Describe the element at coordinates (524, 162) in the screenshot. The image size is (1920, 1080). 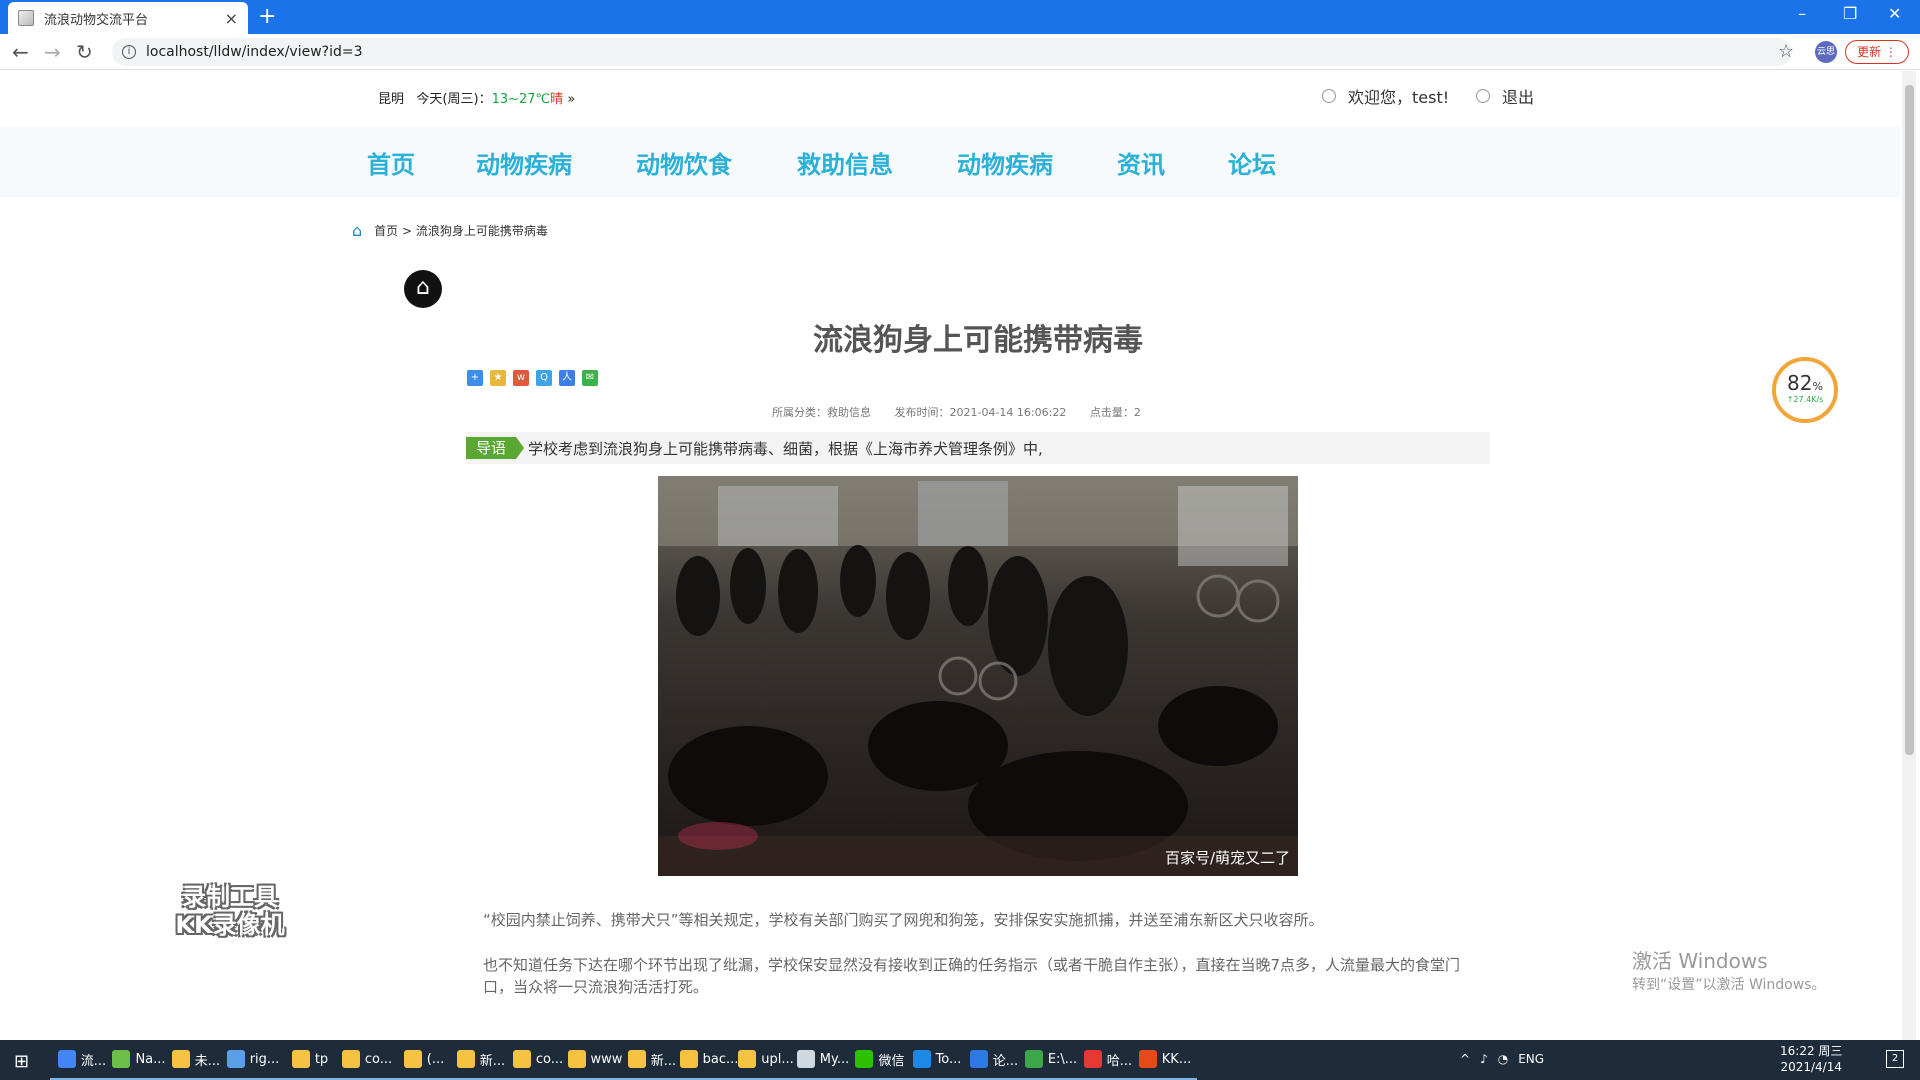
I see `nav-item-animal-disease: 动物疾病` at that location.